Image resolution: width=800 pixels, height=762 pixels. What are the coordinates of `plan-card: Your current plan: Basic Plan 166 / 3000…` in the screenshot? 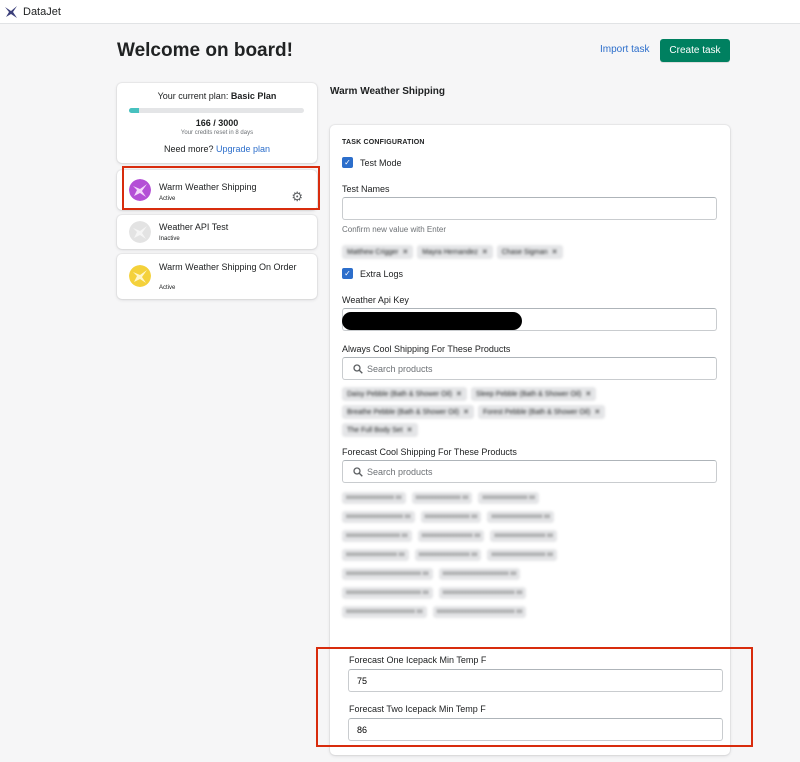 It's located at (217, 123).